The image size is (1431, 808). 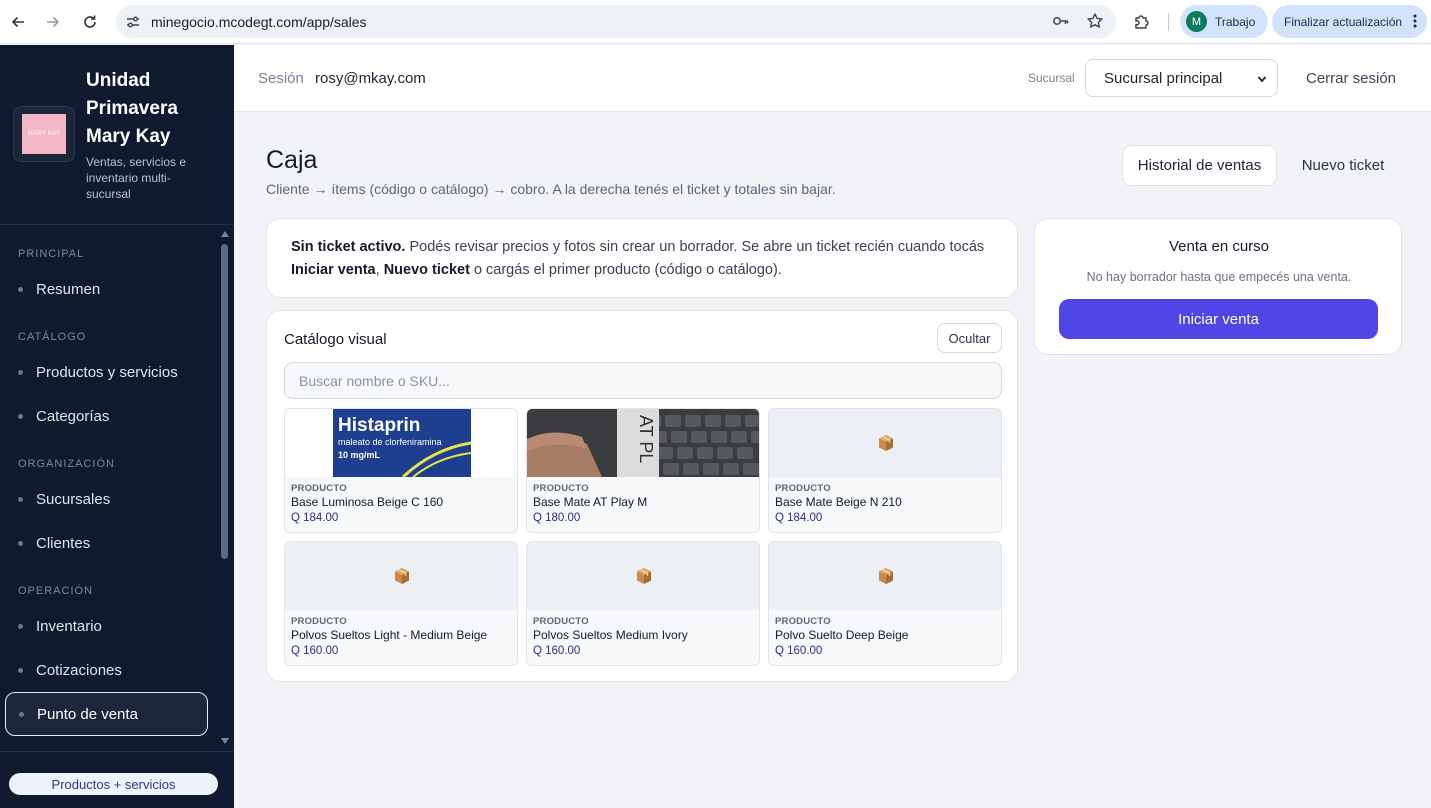 I want to click on hide-catalog-button: Ocultar, so click(x=969, y=338).